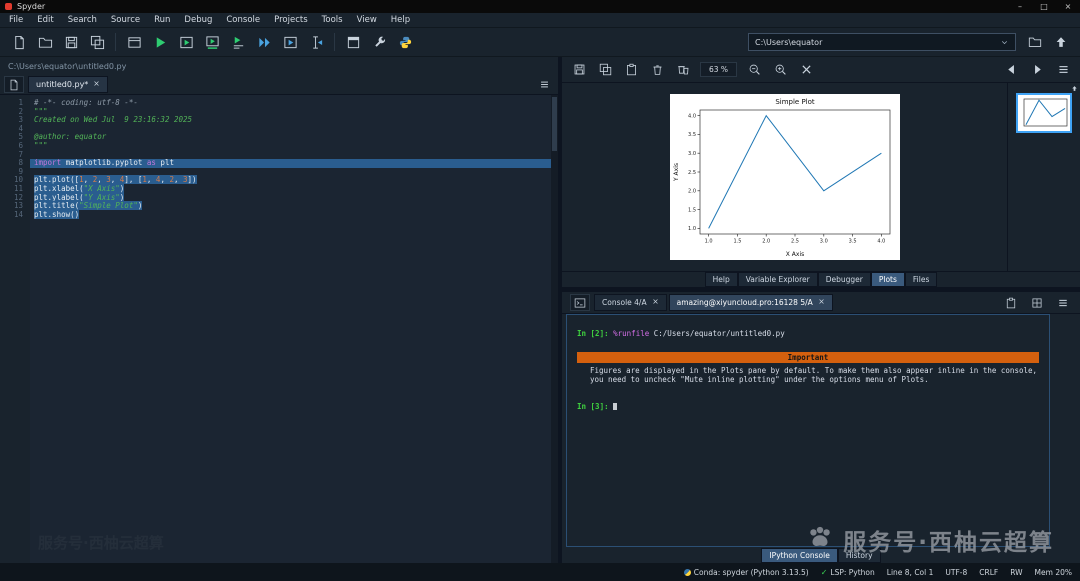 The image size is (1080, 581). I want to click on plots-options-icon, so click(1063, 69).